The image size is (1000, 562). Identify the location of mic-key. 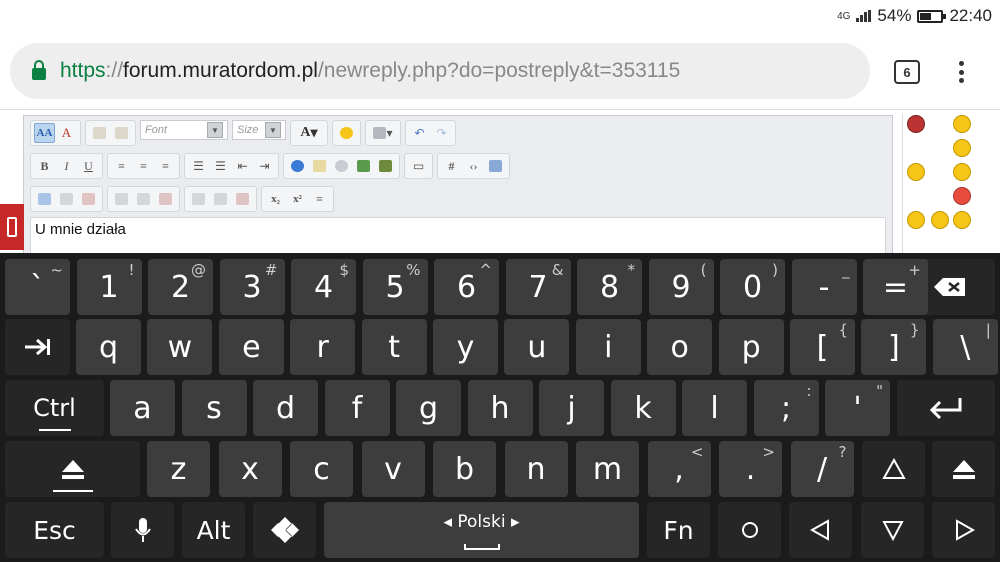
(142, 530).